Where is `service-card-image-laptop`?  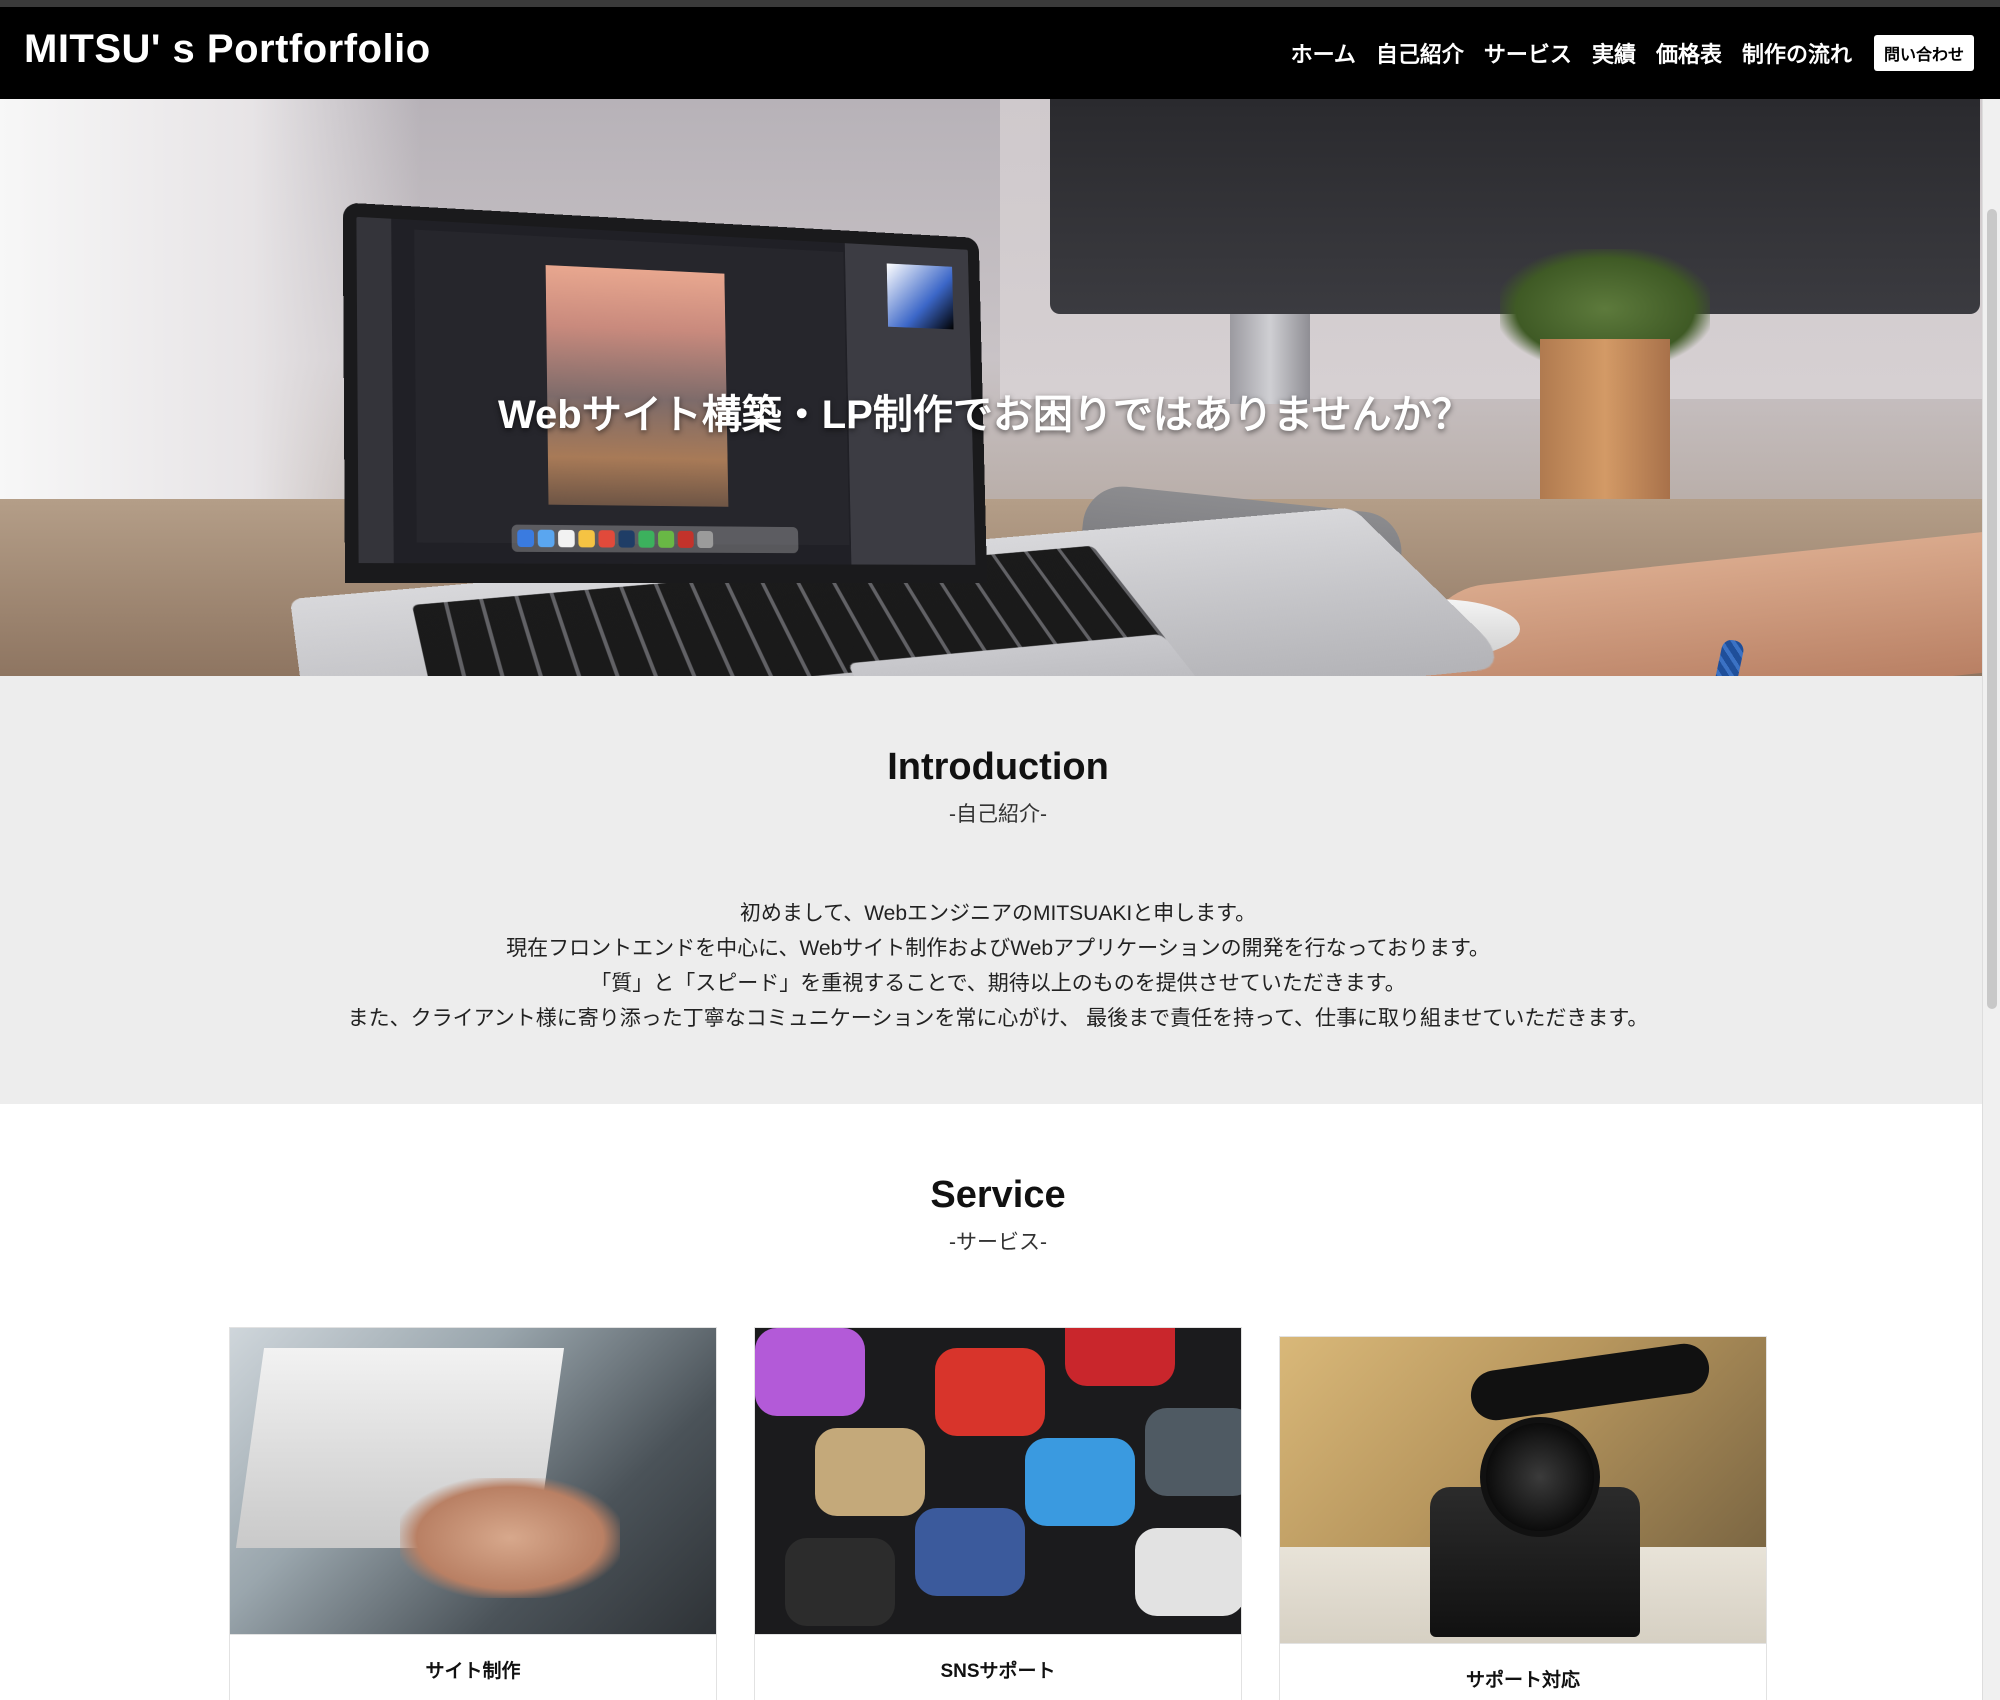
service-card-image-laptop is located at coordinates (473, 1481).